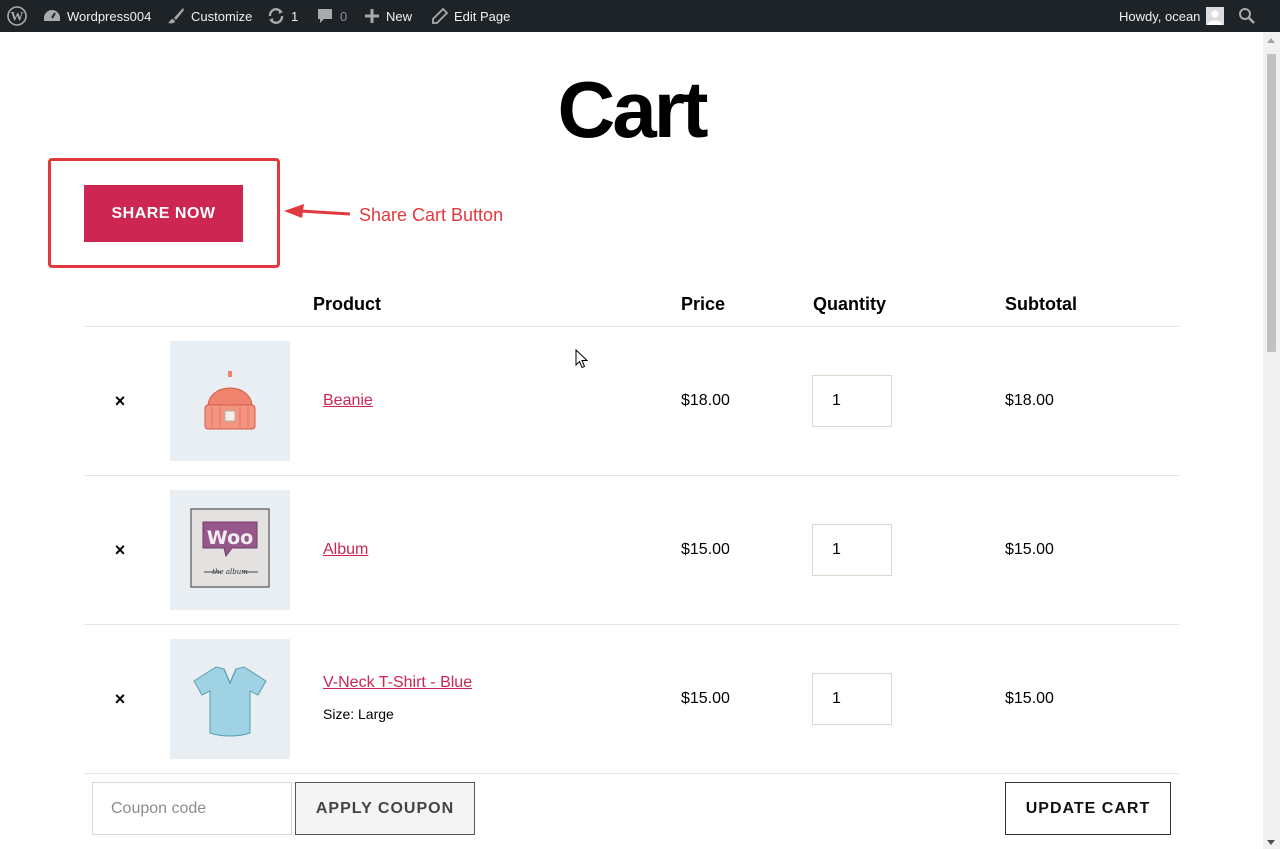 The image size is (1280, 849). Describe the element at coordinates (230, 572) in the screenshot. I see `svg-text: the album` at that location.